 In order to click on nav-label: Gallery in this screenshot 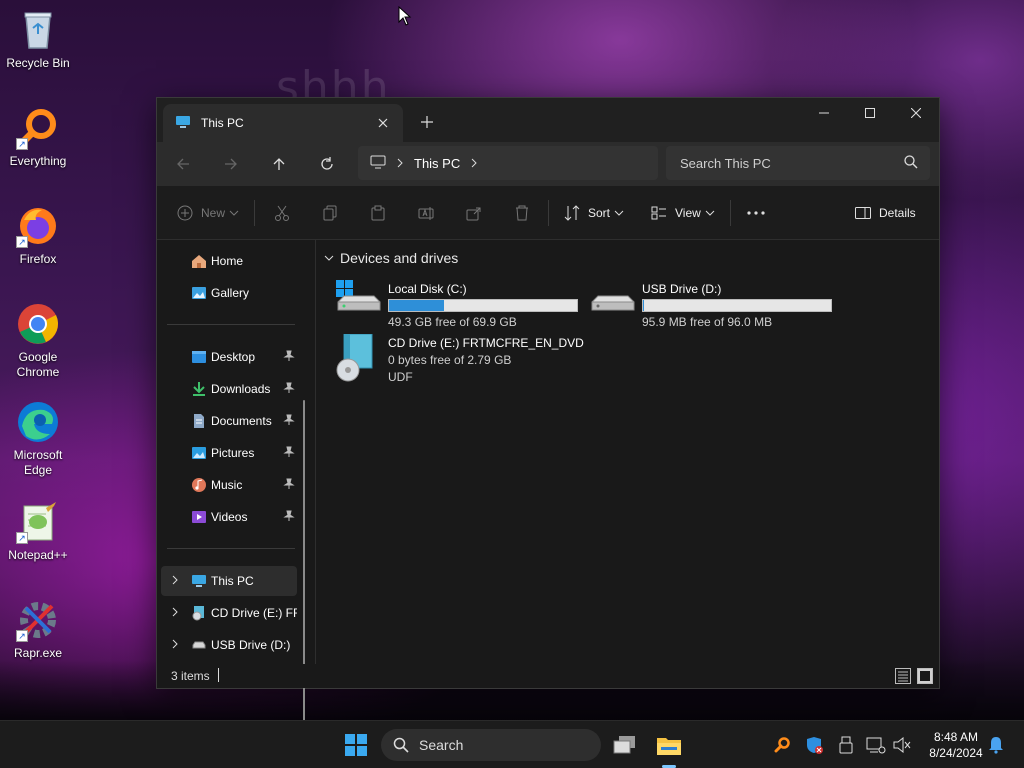, I will do `click(230, 293)`.